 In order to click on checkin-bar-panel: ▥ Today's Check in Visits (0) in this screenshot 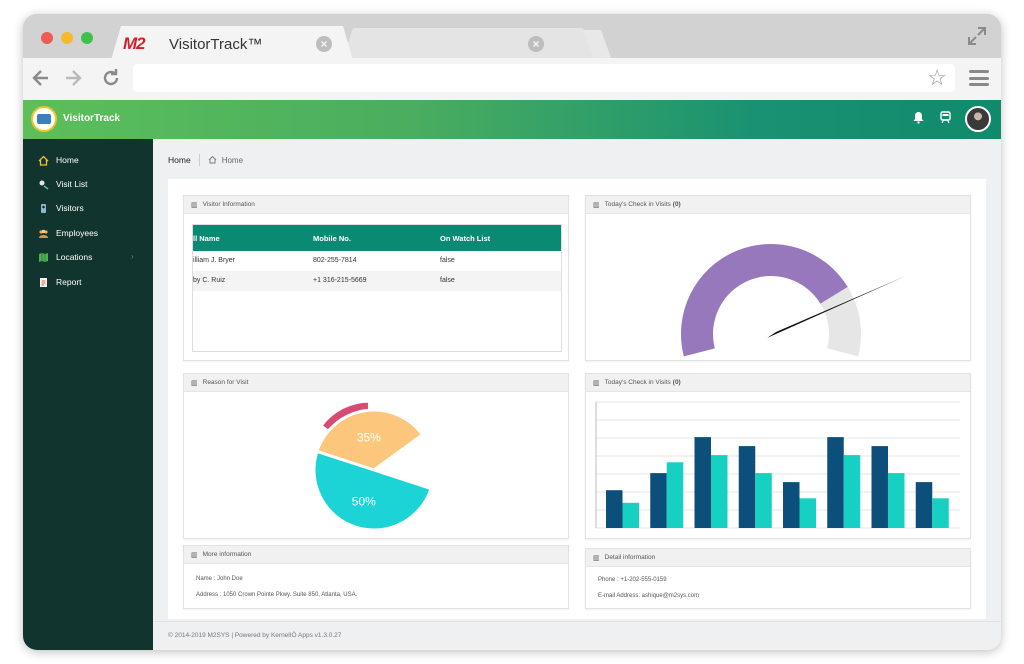, I will do `click(778, 456)`.